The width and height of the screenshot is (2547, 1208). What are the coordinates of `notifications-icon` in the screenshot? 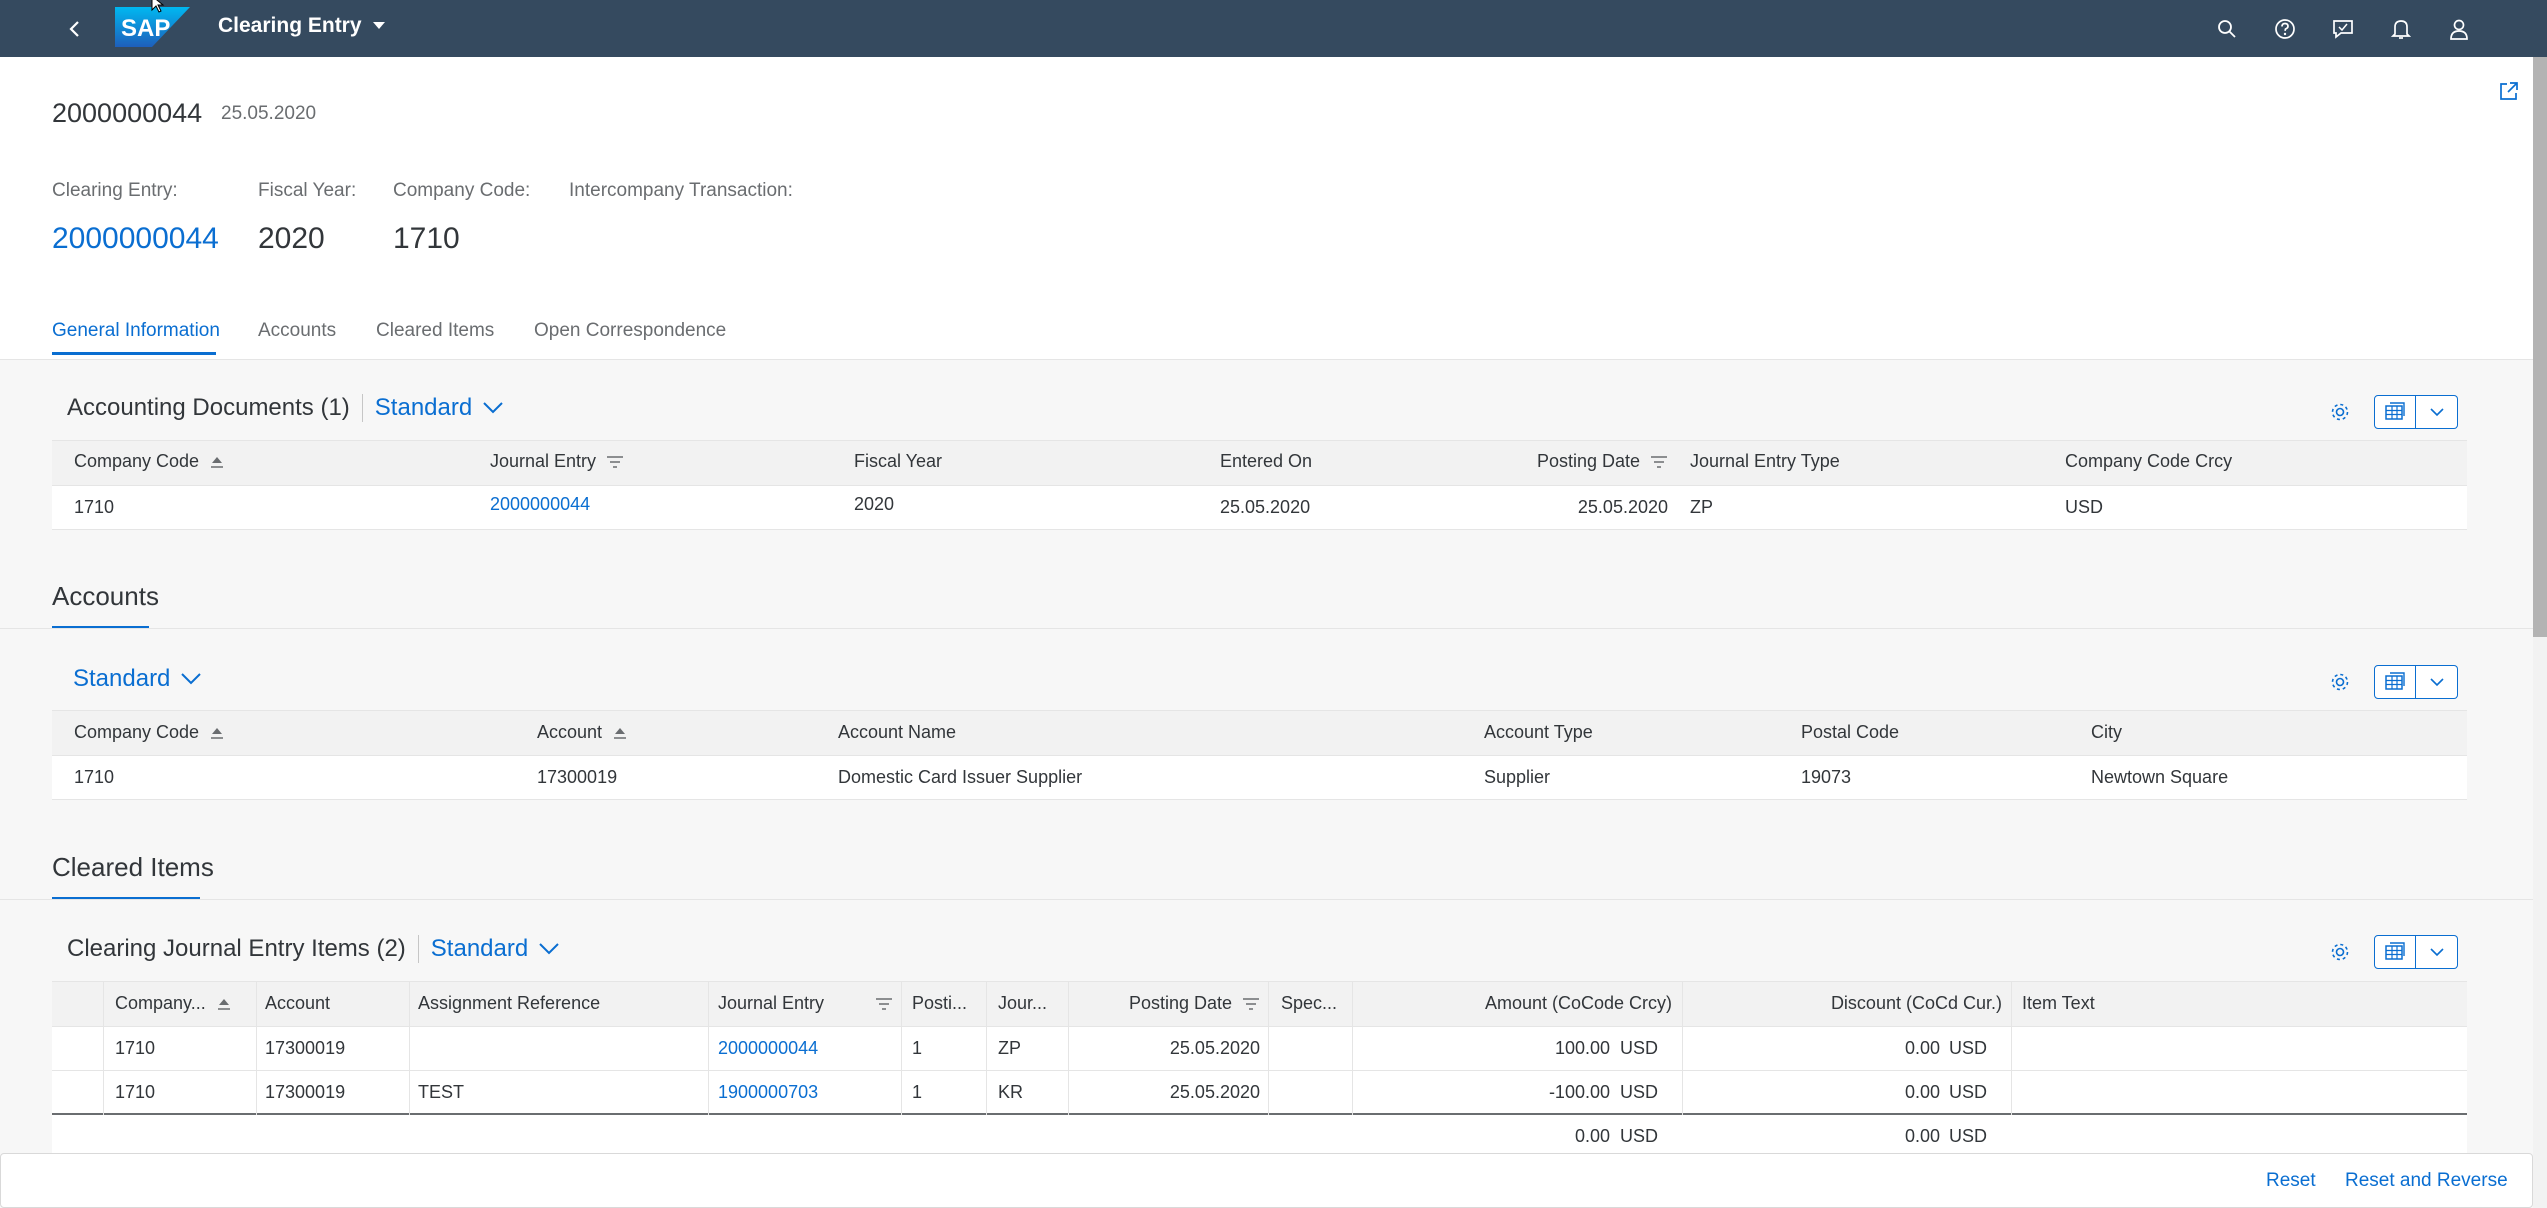 It's located at (2401, 29).